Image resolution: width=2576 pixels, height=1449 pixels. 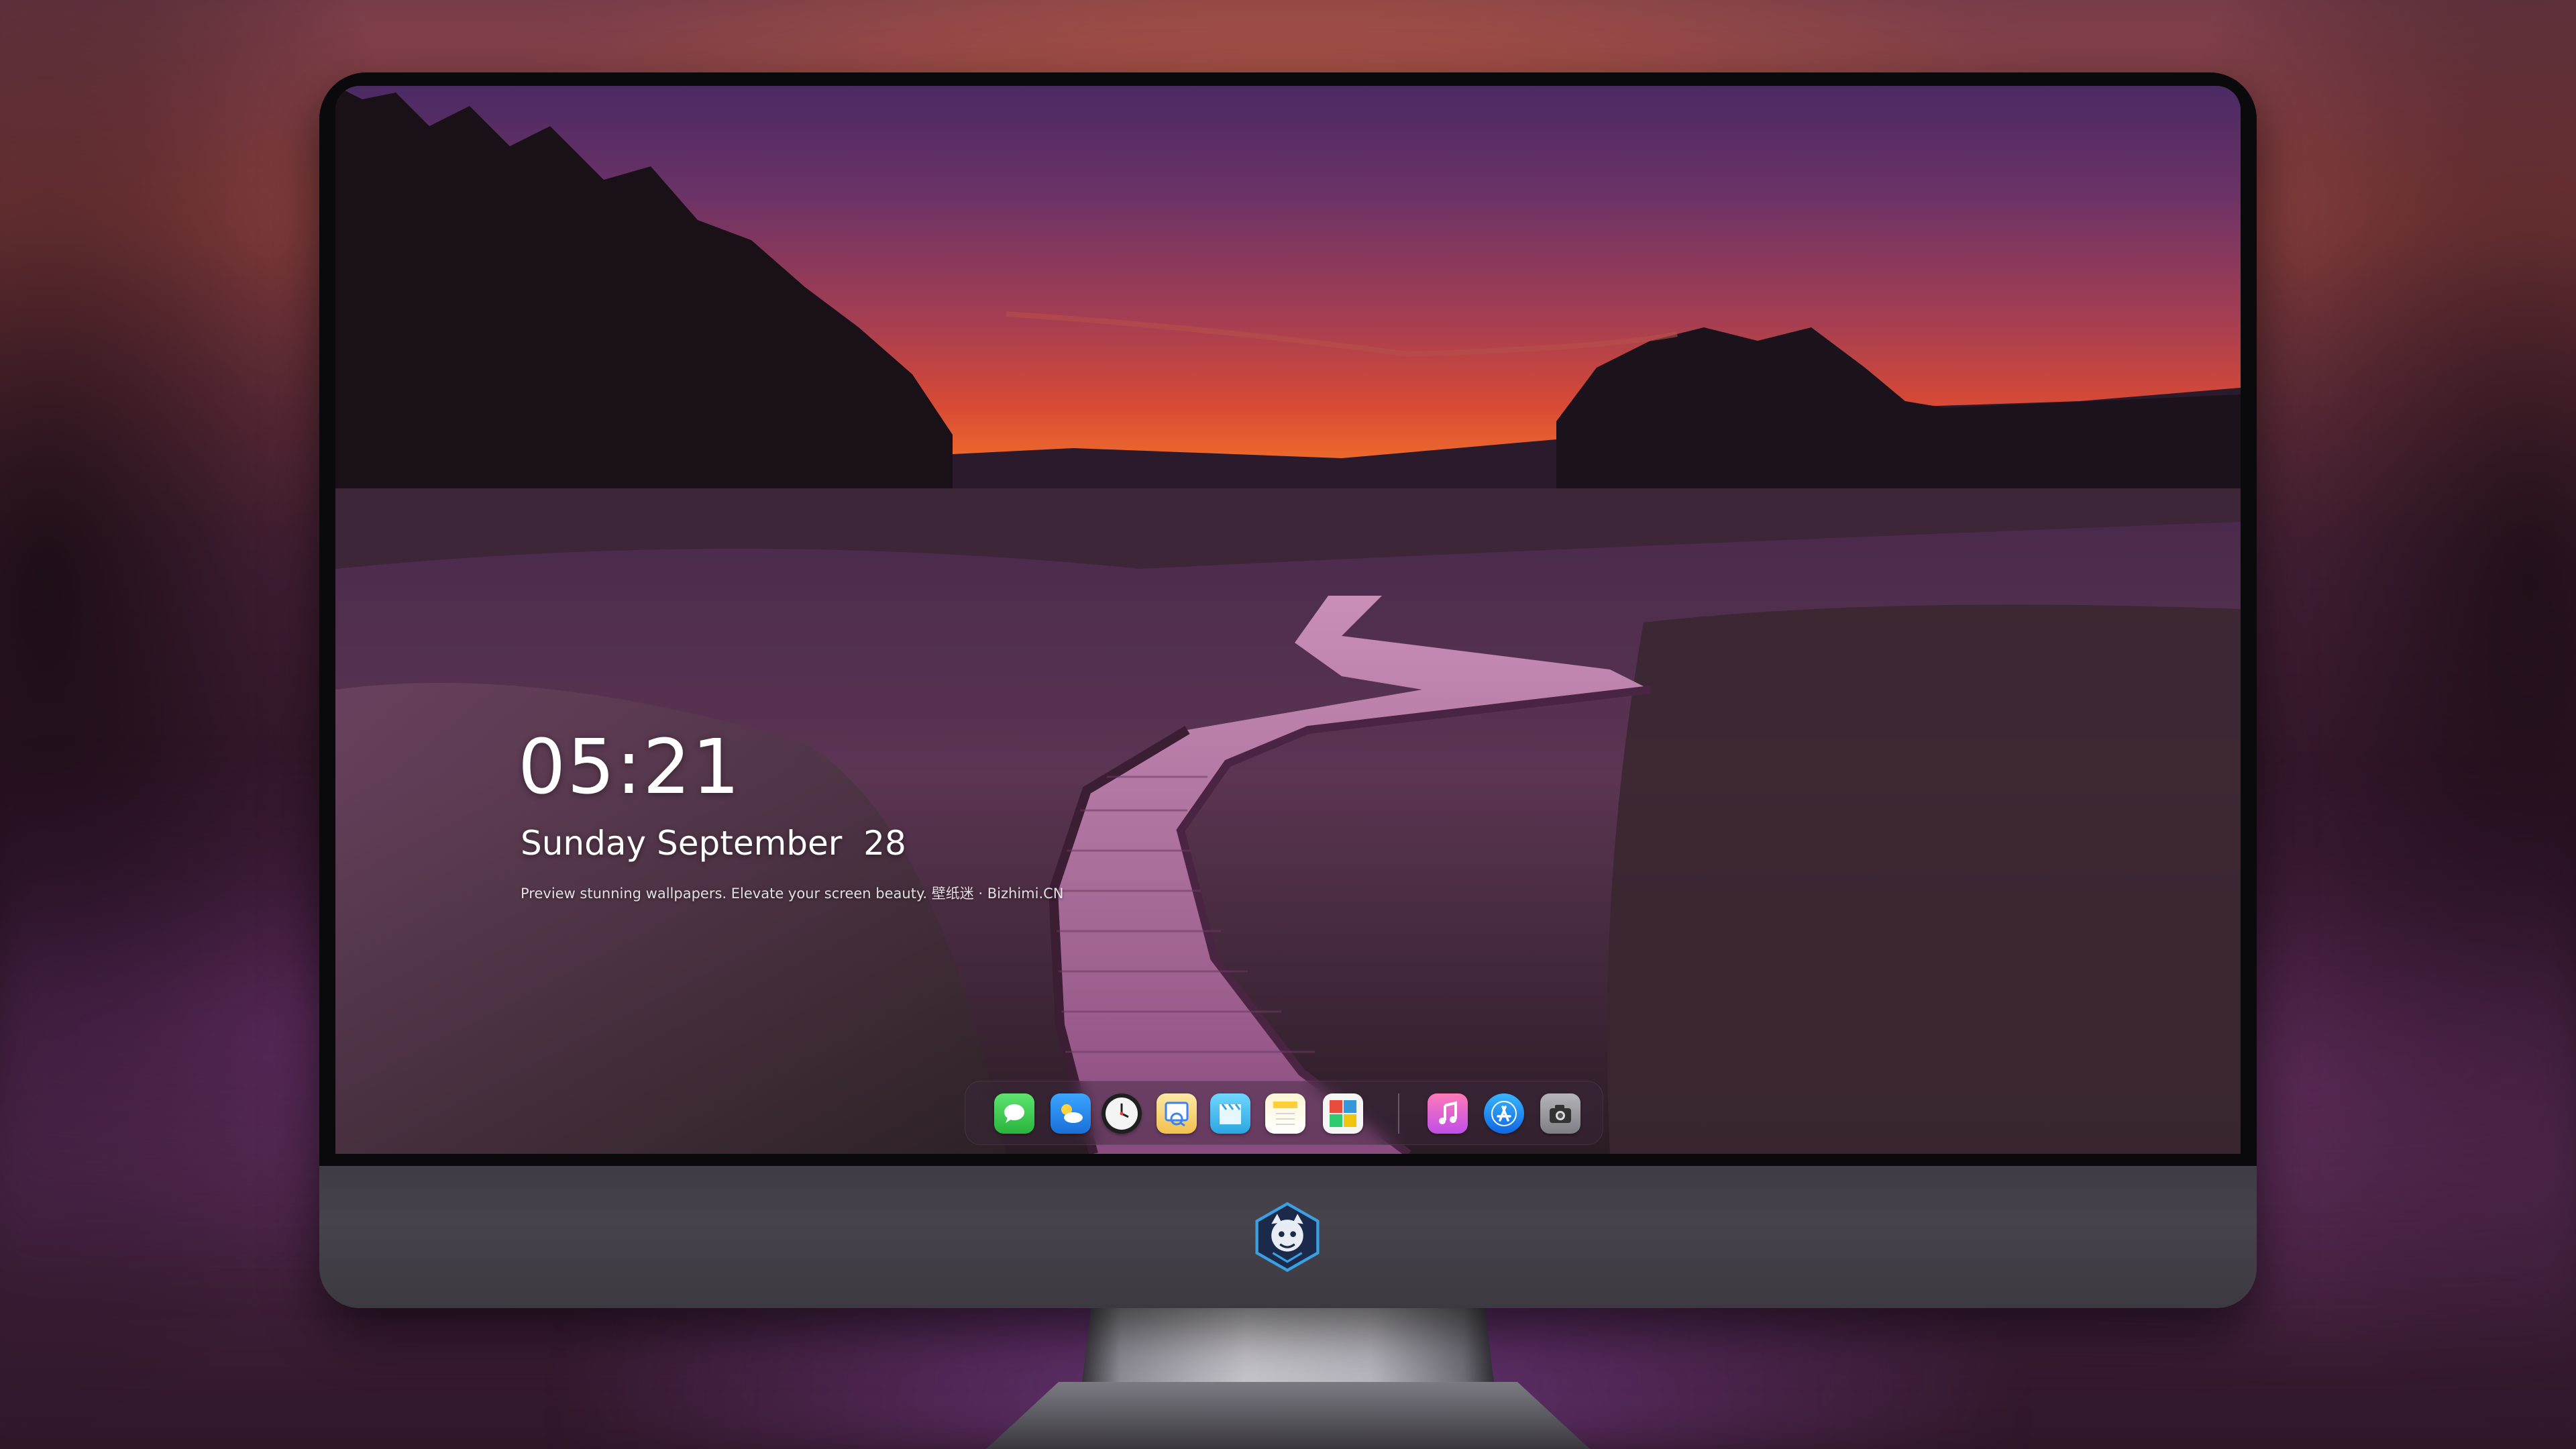 I want to click on clock-icon, so click(x=1122, y=1113).